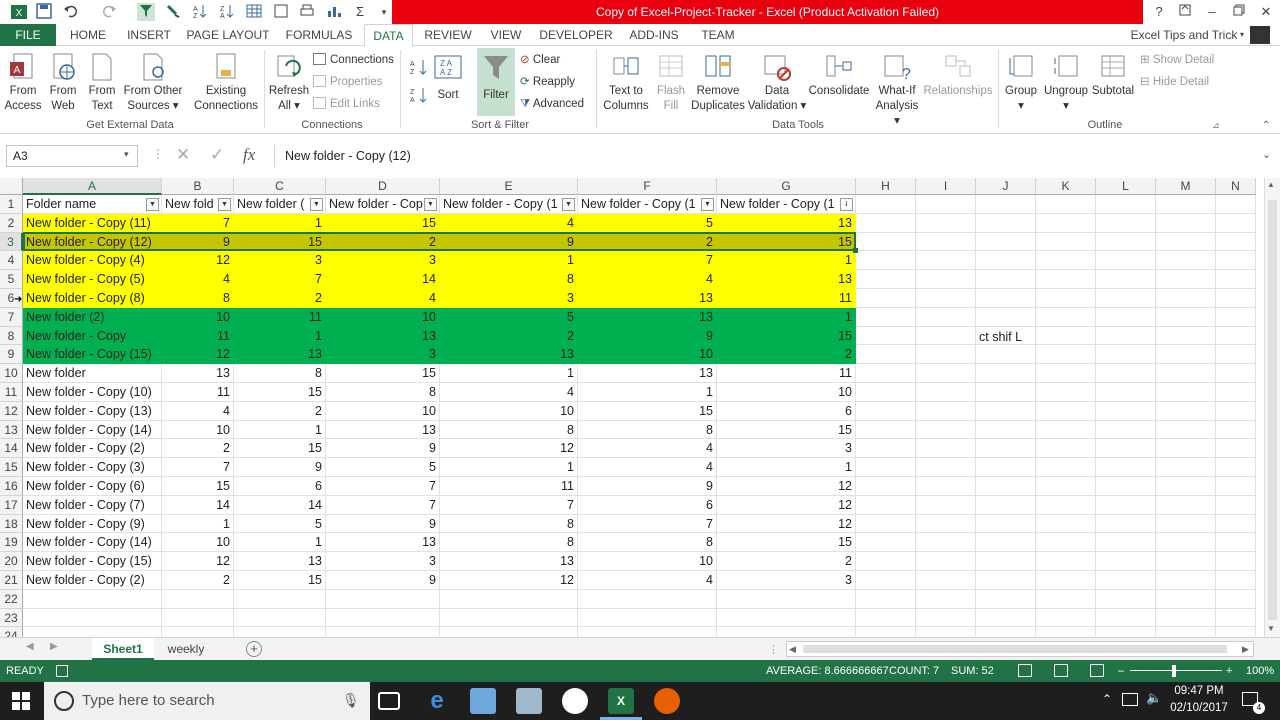 The height and width of the screenshot is (720, 1280). I want to click on zoom-level: 100%, so click(1260, 671).